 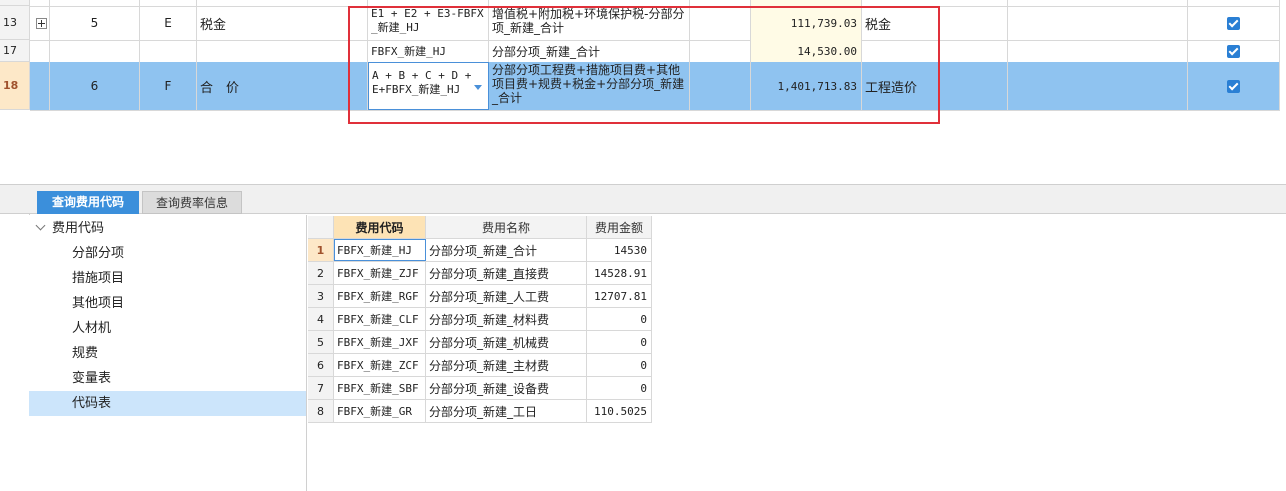 What do you see at coordinates (806, 23) in the screenshot?
I see `amount-cell: 111,739.03` at bounding box center [806, 23].